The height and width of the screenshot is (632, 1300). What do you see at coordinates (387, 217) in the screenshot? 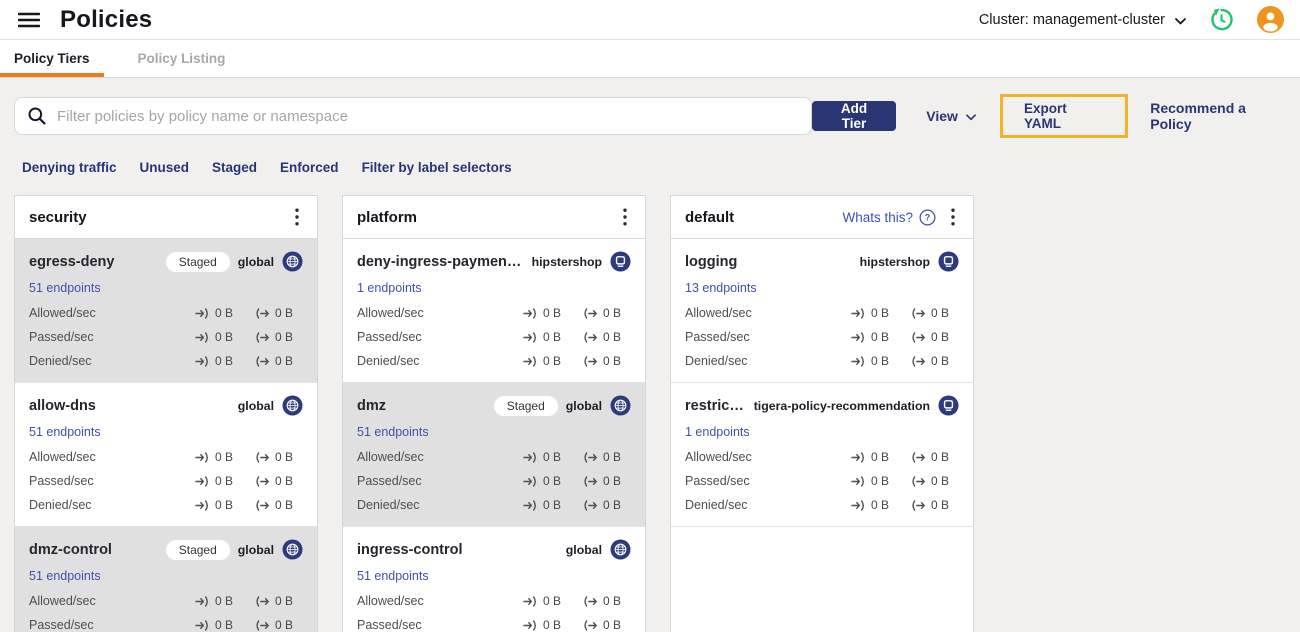
I see `tier-title: platform` at bounding box center [387, 217].